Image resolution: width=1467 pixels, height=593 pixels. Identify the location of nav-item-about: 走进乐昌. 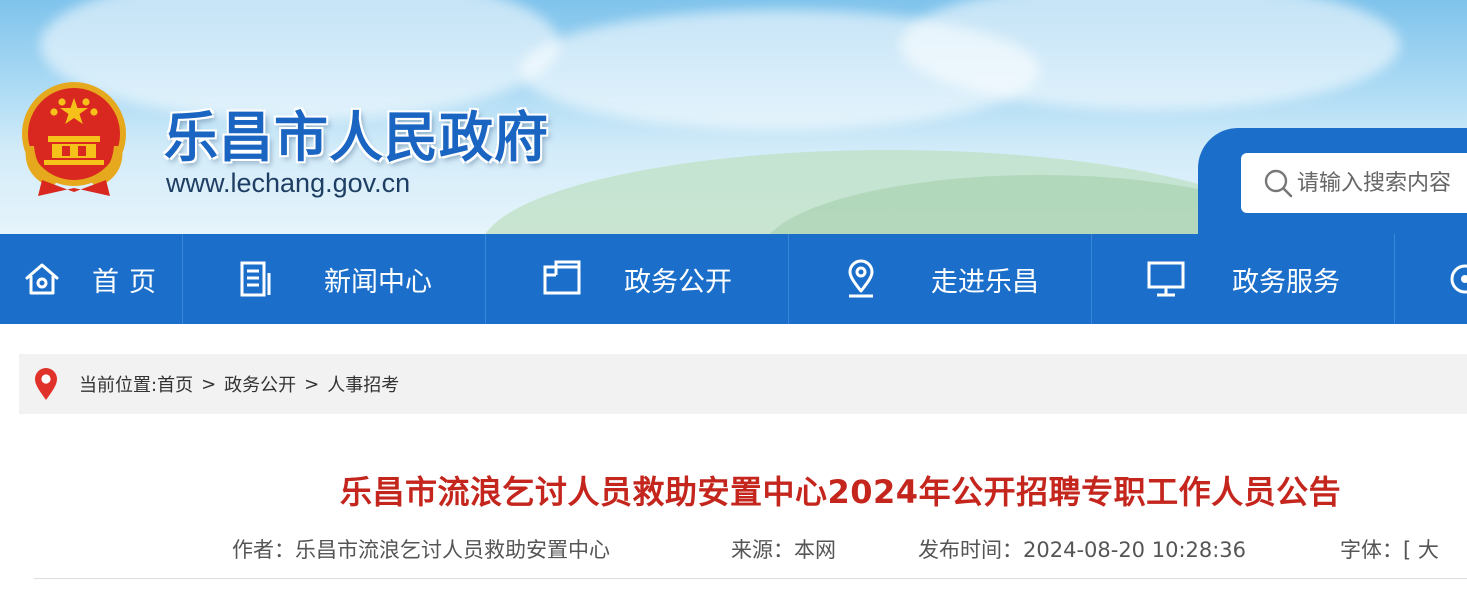
(940, 279).